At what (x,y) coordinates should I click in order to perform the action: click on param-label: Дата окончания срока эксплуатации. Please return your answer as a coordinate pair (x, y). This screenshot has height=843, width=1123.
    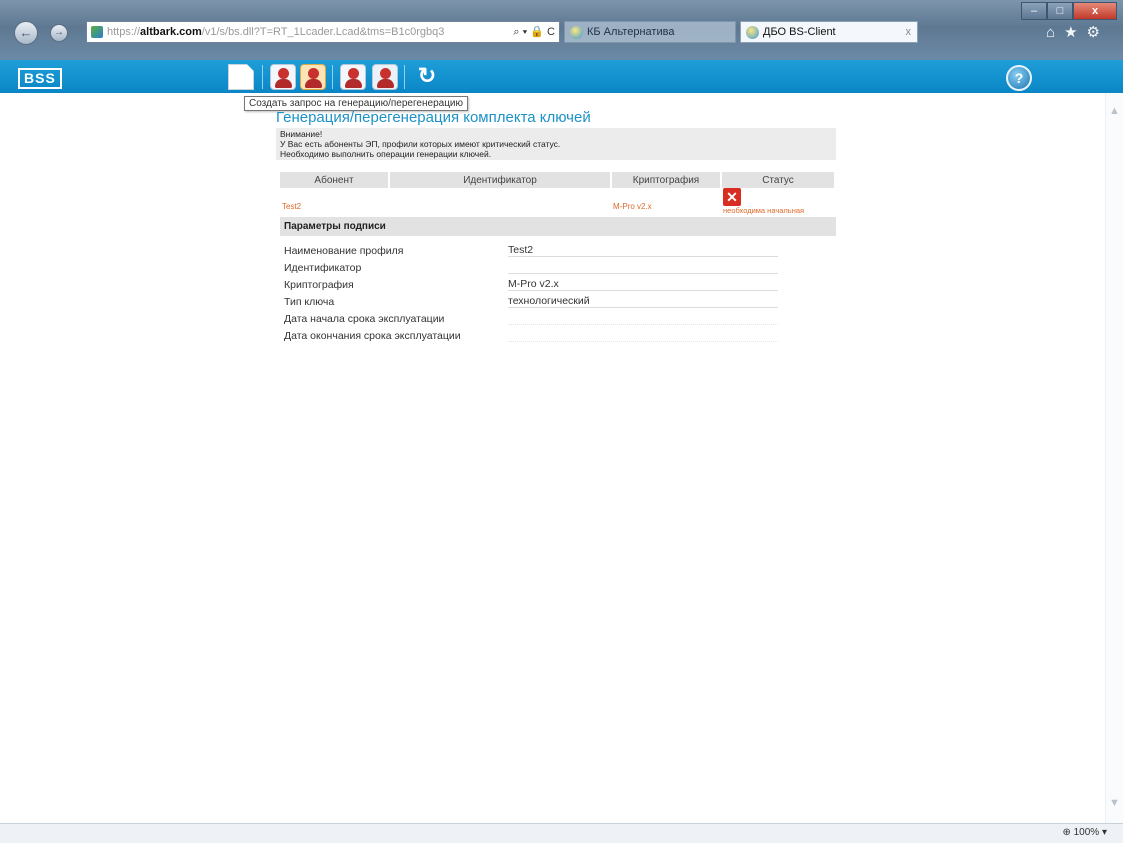
    Looking at the image, I should click on (372, 335).